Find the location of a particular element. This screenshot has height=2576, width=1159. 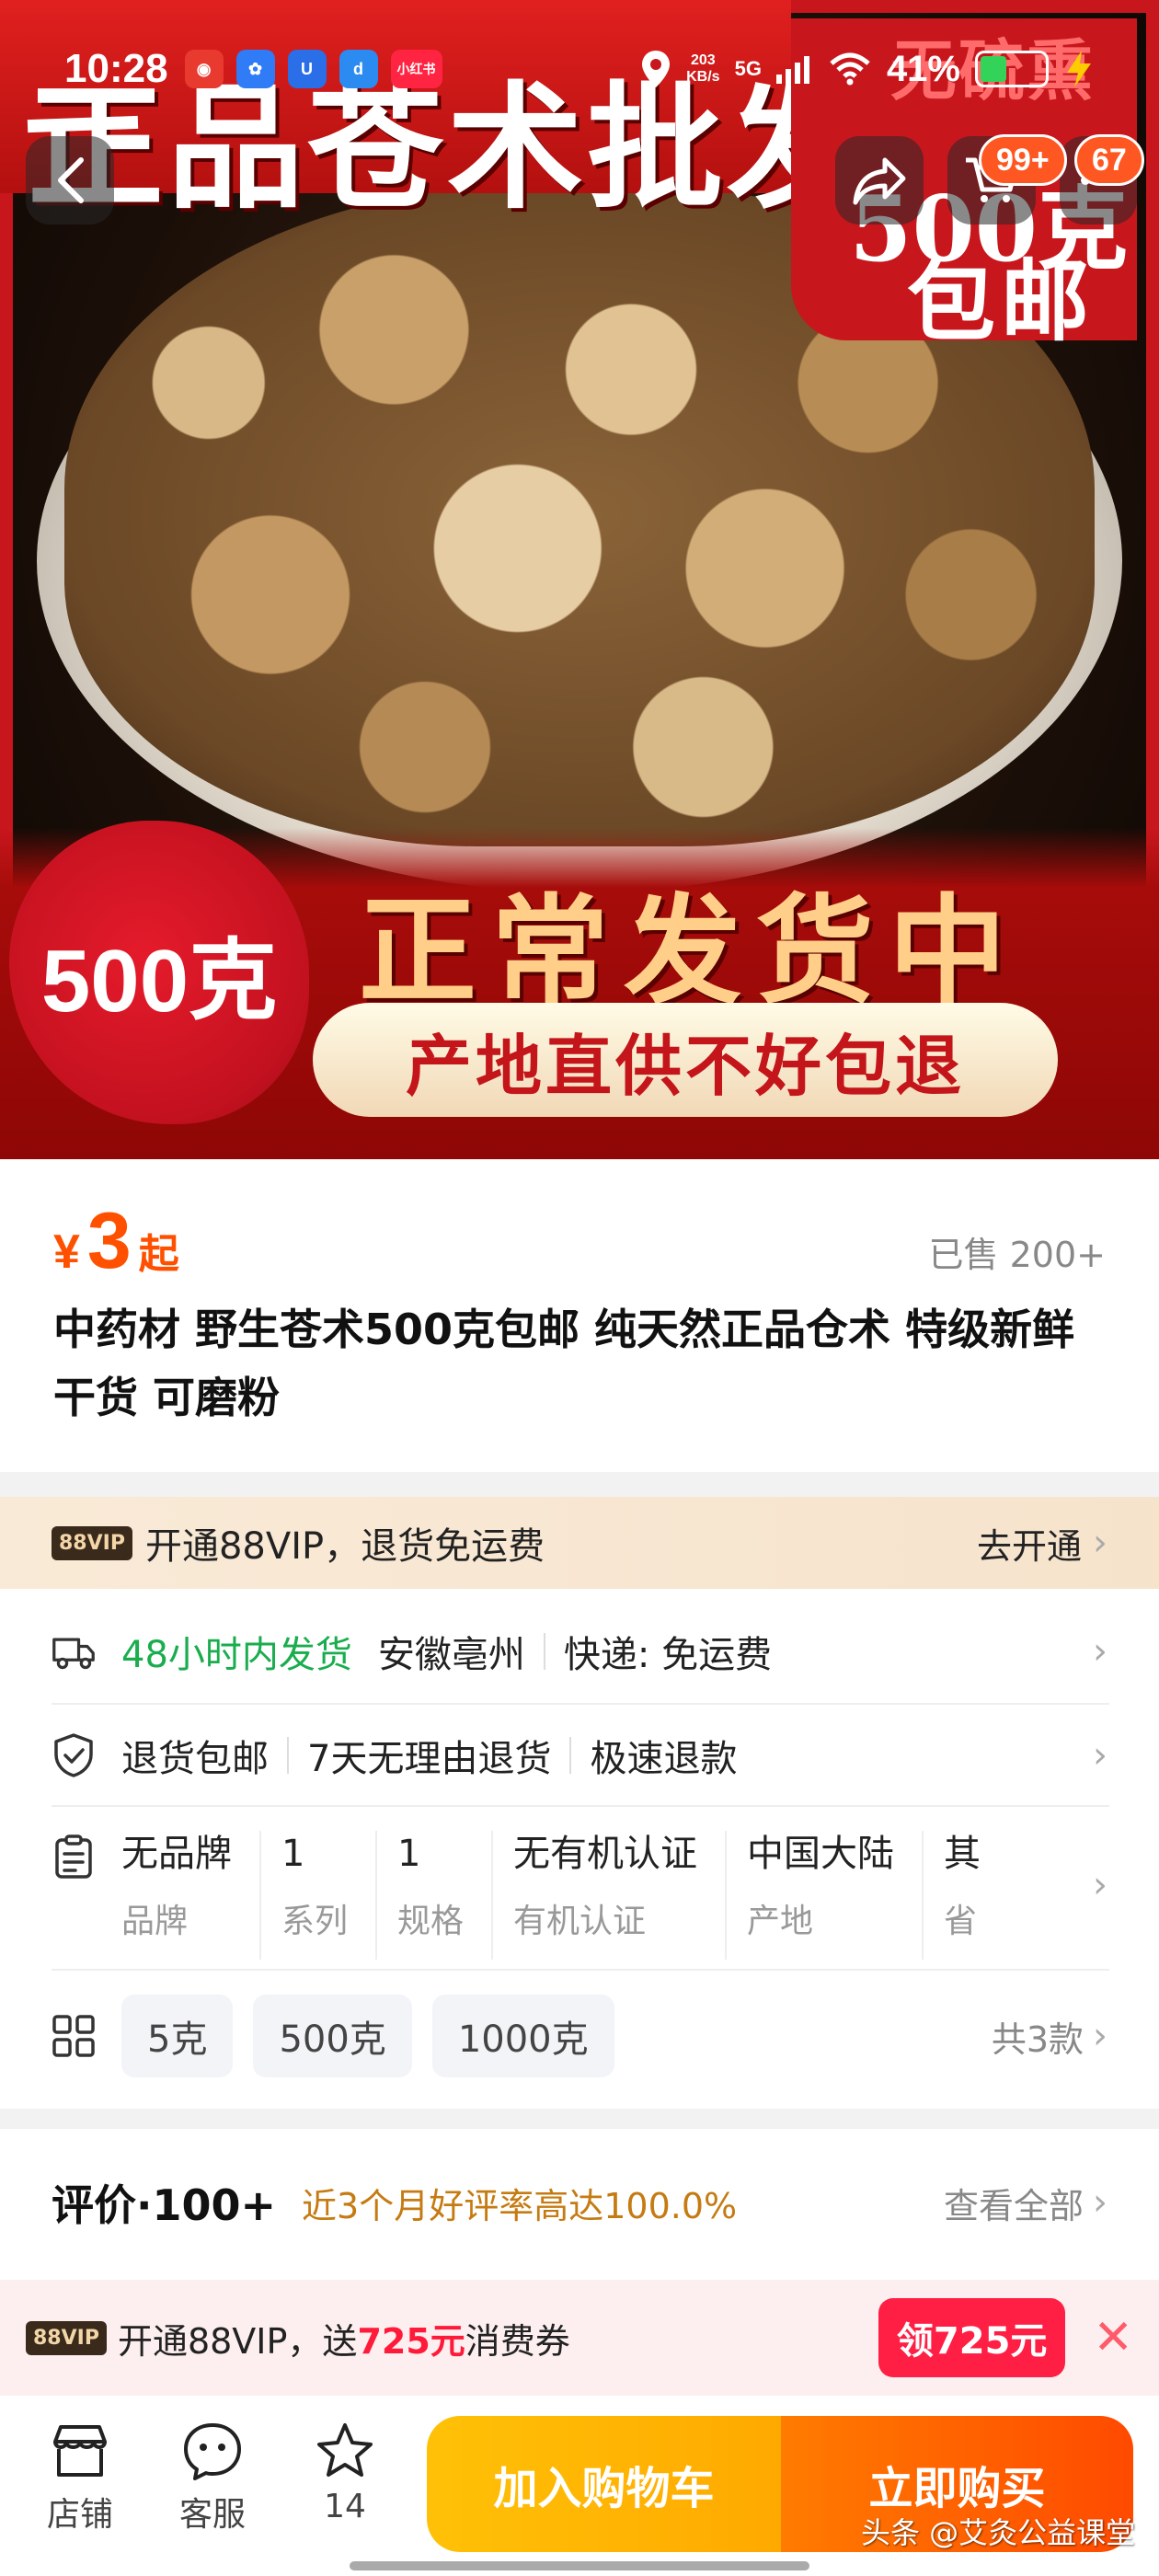

reviews-row: 评价·100+ 近3个月好评率高达100.0% 查看全部 › is located at coordinates (579, 2202).